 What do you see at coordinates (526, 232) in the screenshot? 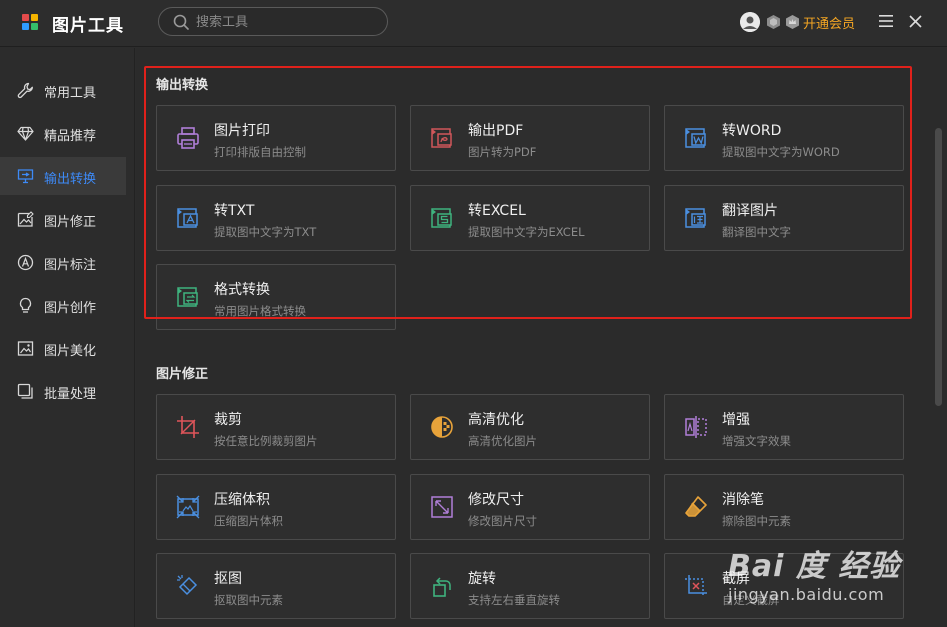
I see `tool-card-subtitle: 提取图中文字为EXCEL` at bounding box center [526, 232].